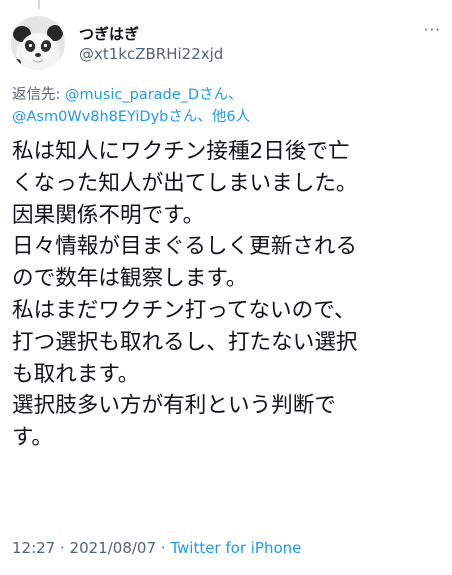  What do you see at coordinates (185, 342) in the screenshot?
I see `tweet-line: 打つ選択も取れるし、打たない選択` at bounding box center [185, 342].